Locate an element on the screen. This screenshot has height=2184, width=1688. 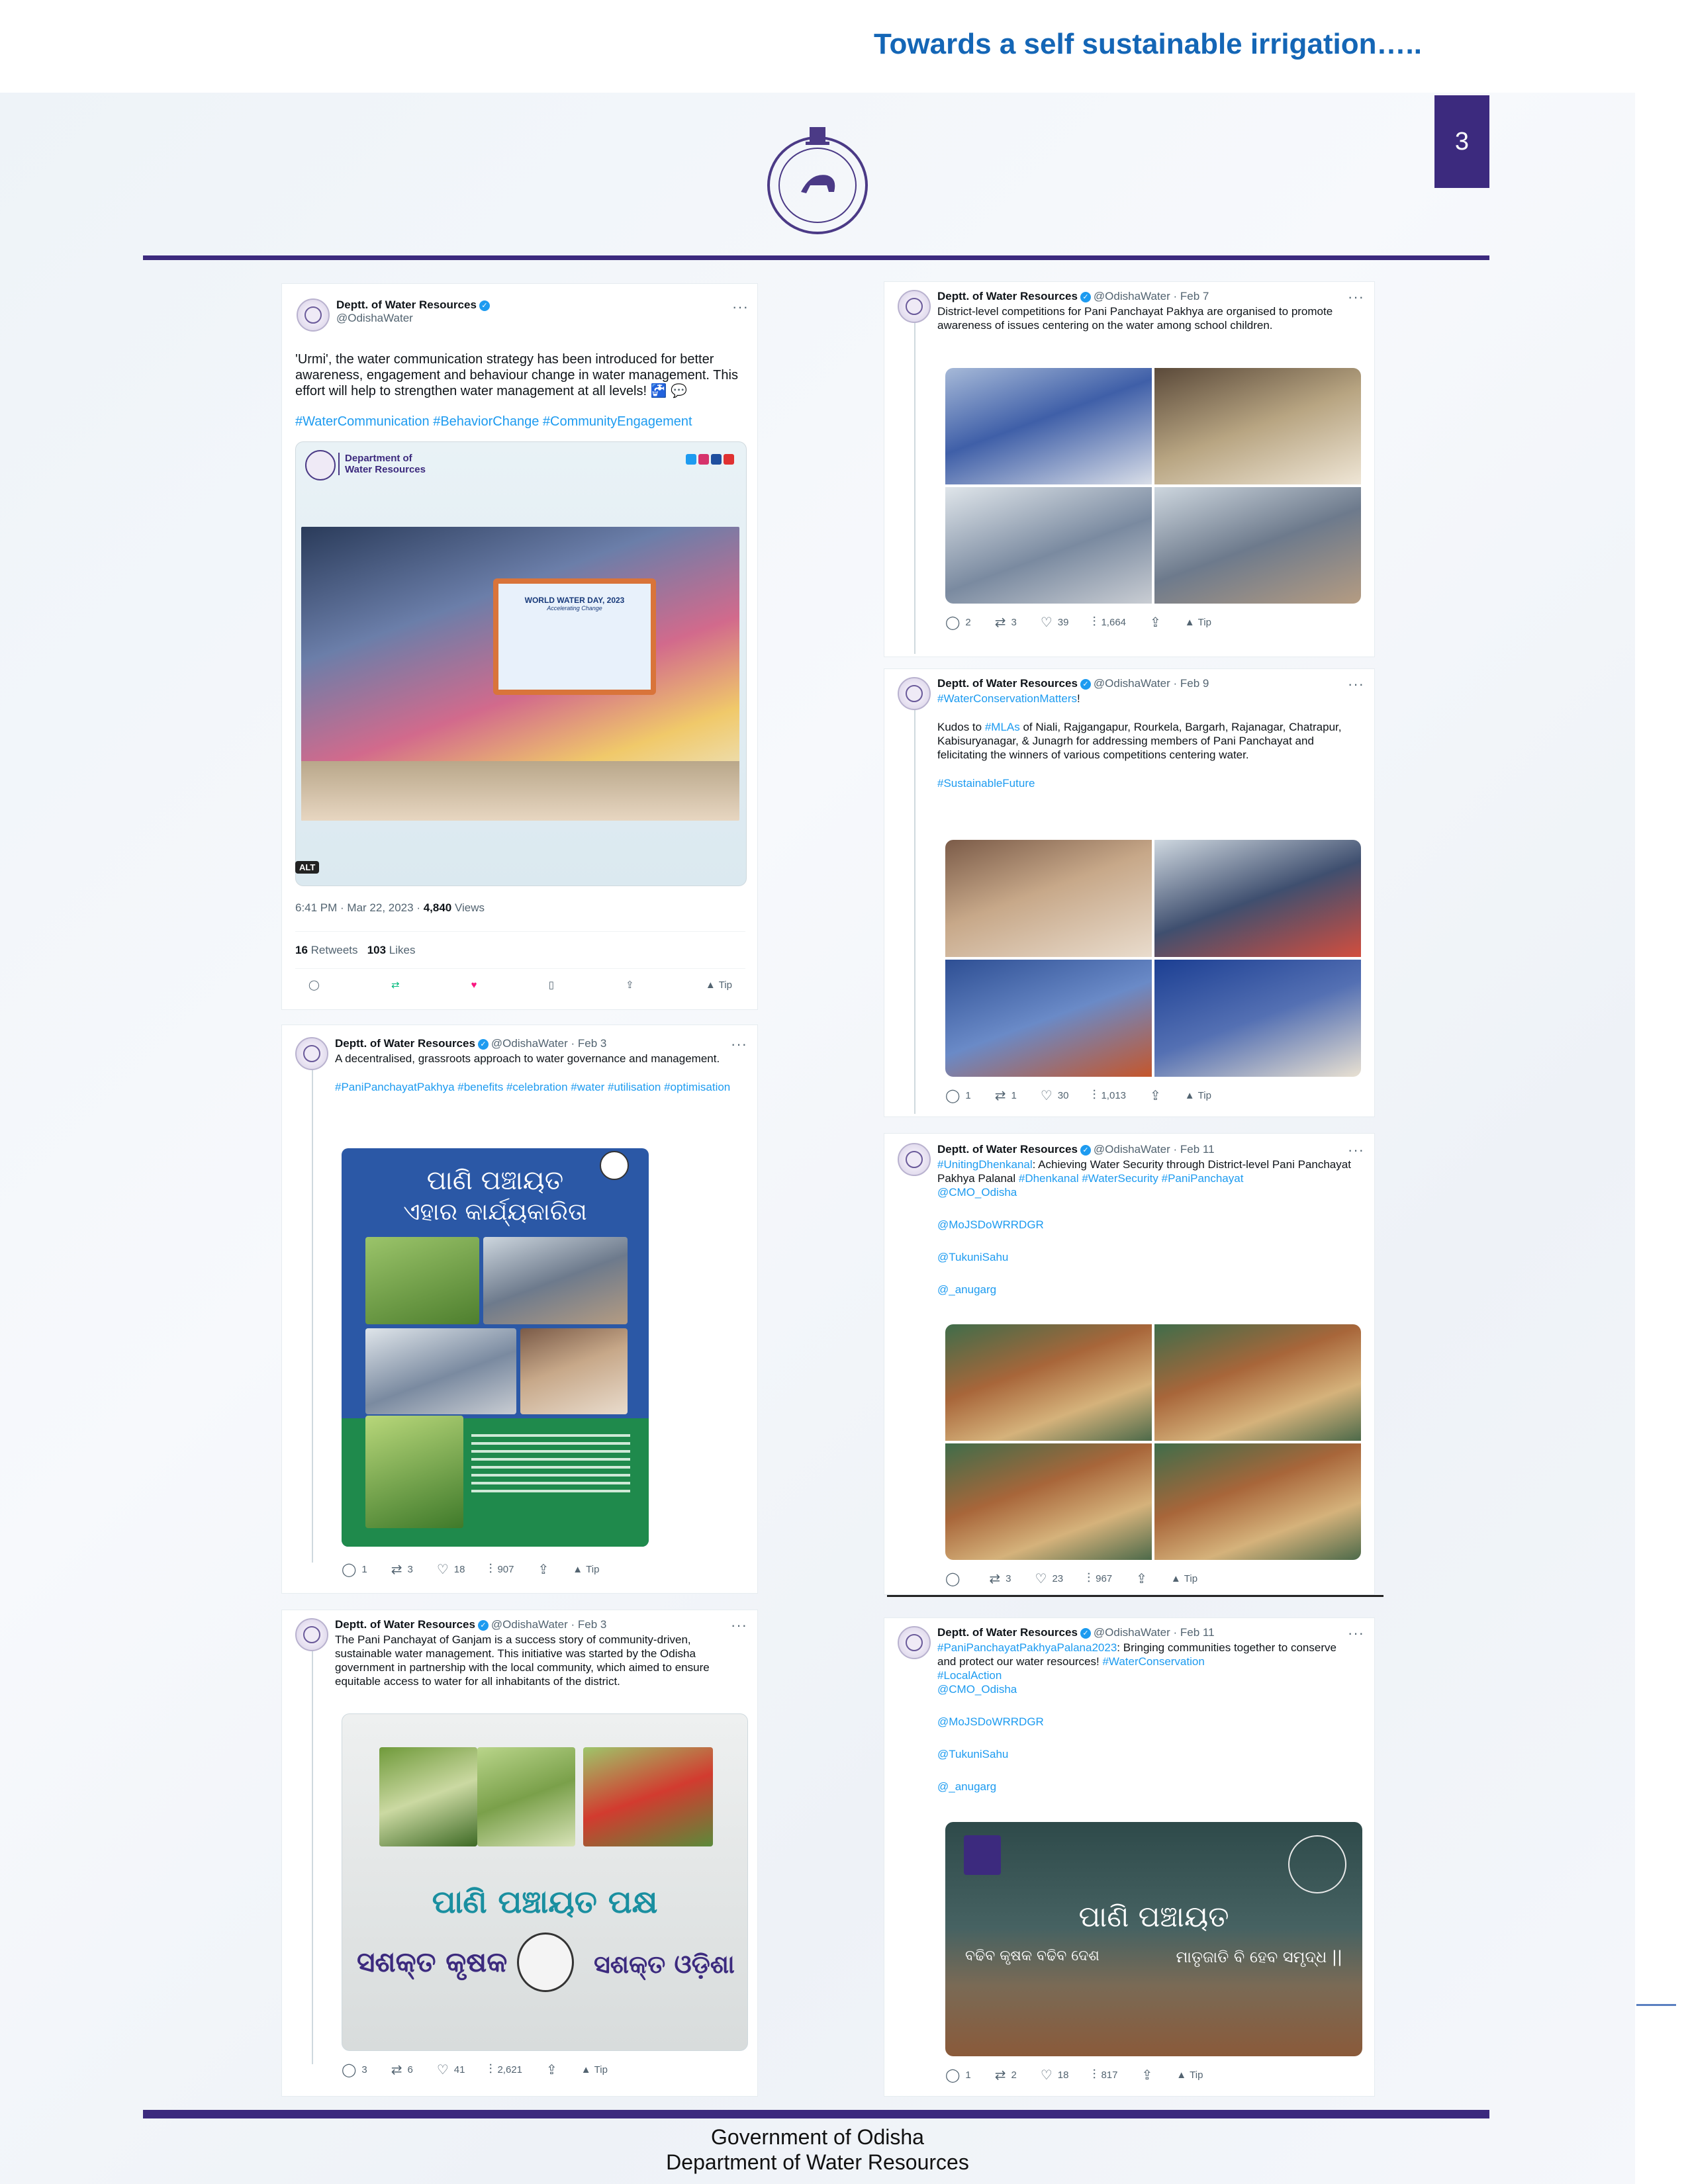
photo-stage-event is located at coordinates (1048, 1018).